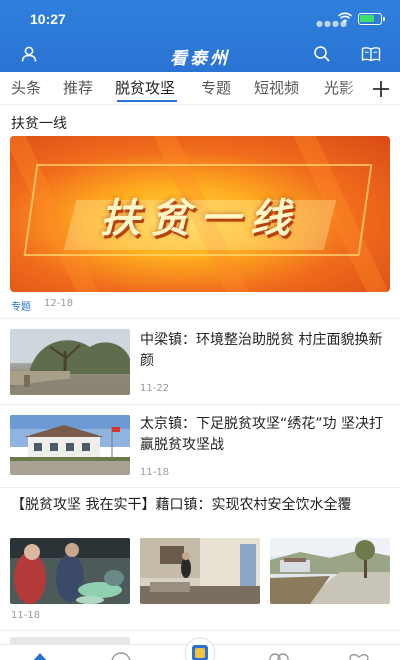 The image size is (400, 660). Describe the element at coordinates (355, 88) in the screenshot. I see `tabs-fade` at that location.